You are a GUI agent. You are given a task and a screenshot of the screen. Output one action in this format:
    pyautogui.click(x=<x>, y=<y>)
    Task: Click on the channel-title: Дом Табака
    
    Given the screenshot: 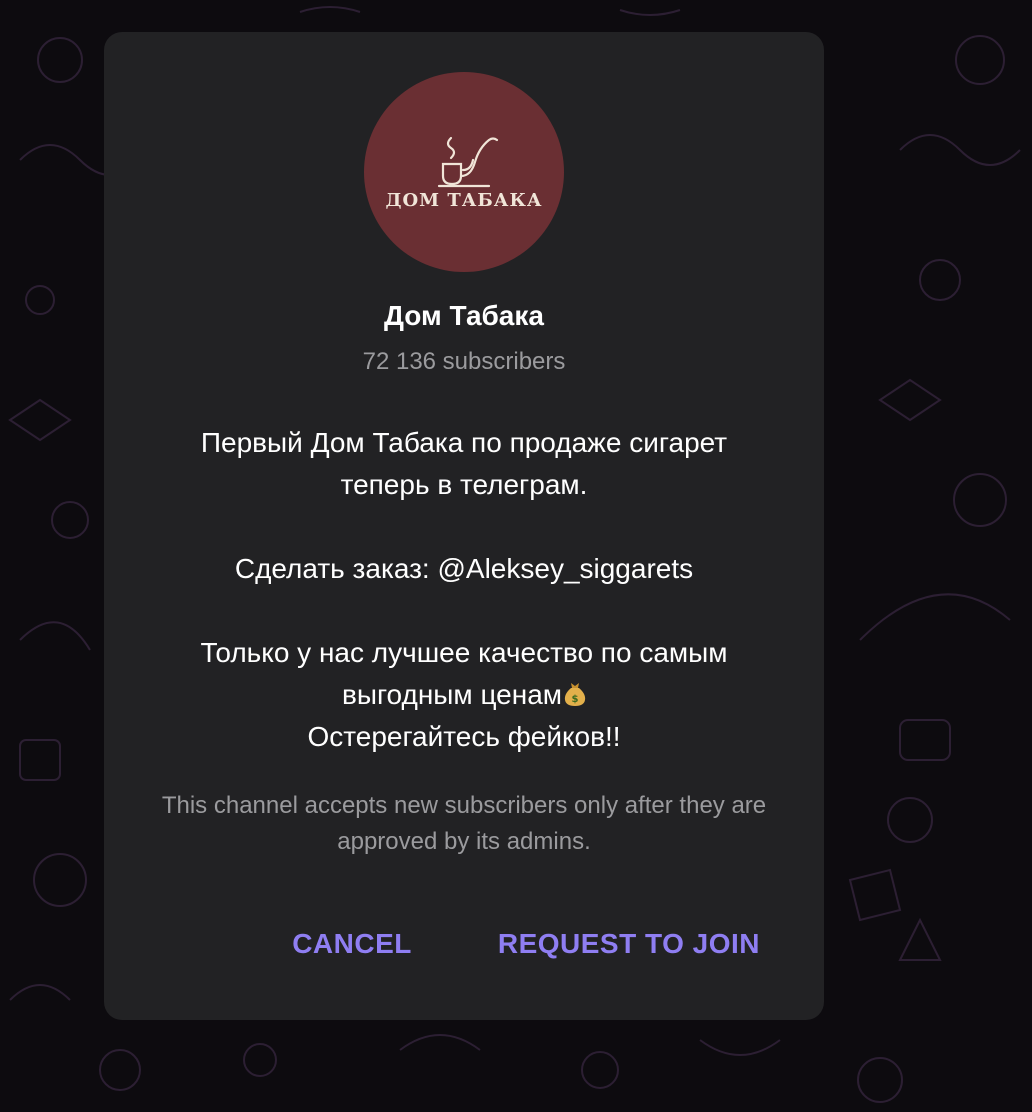 What is the action you would take?
    pyautogui.click(x=464, y=315)
    